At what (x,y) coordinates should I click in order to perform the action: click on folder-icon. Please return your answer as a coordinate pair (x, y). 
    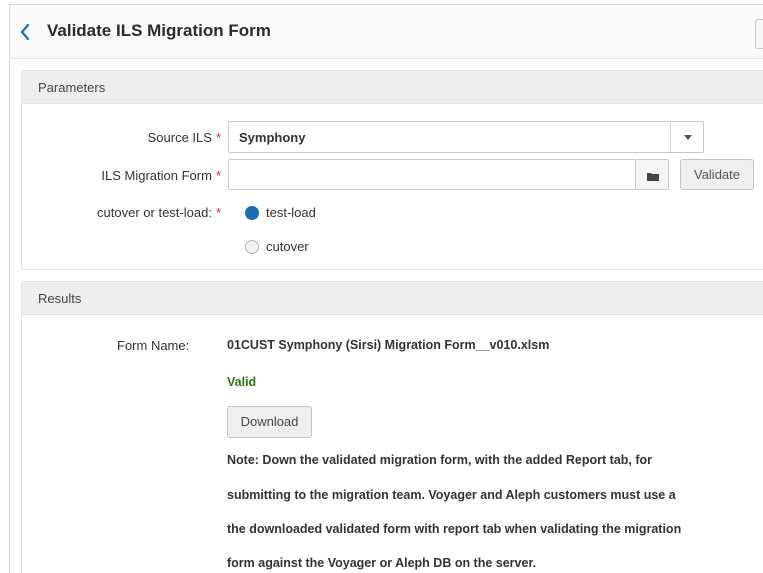
    Looking at the image, I should click on (653, 177).